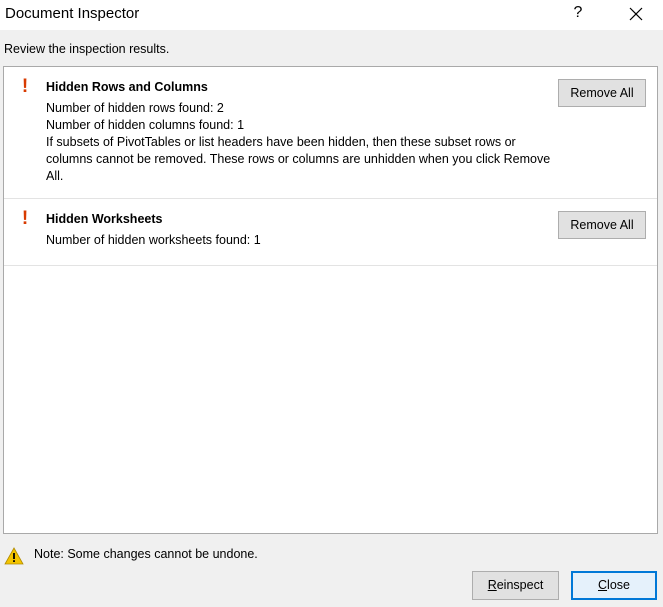 This screenshot has height=607, width=663. Describe the element at coordinates (87, 49) in the screenshot. I see `instruction-text: Review the inspection results.` at that location.